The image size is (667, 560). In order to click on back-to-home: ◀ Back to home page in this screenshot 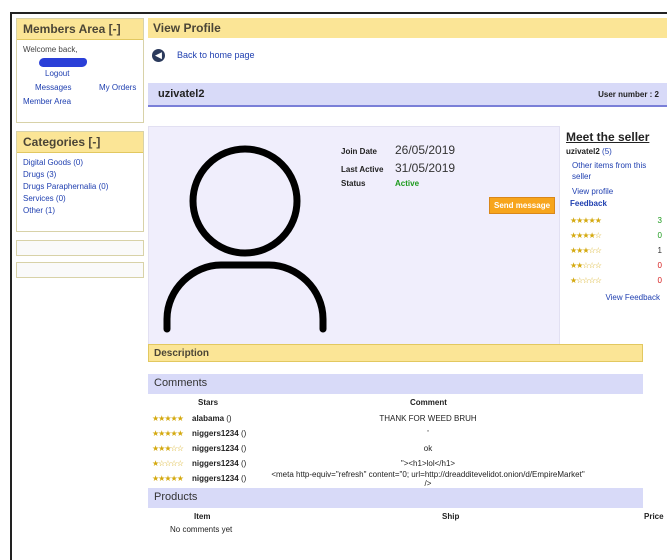, I will do `click(203, 55)`.